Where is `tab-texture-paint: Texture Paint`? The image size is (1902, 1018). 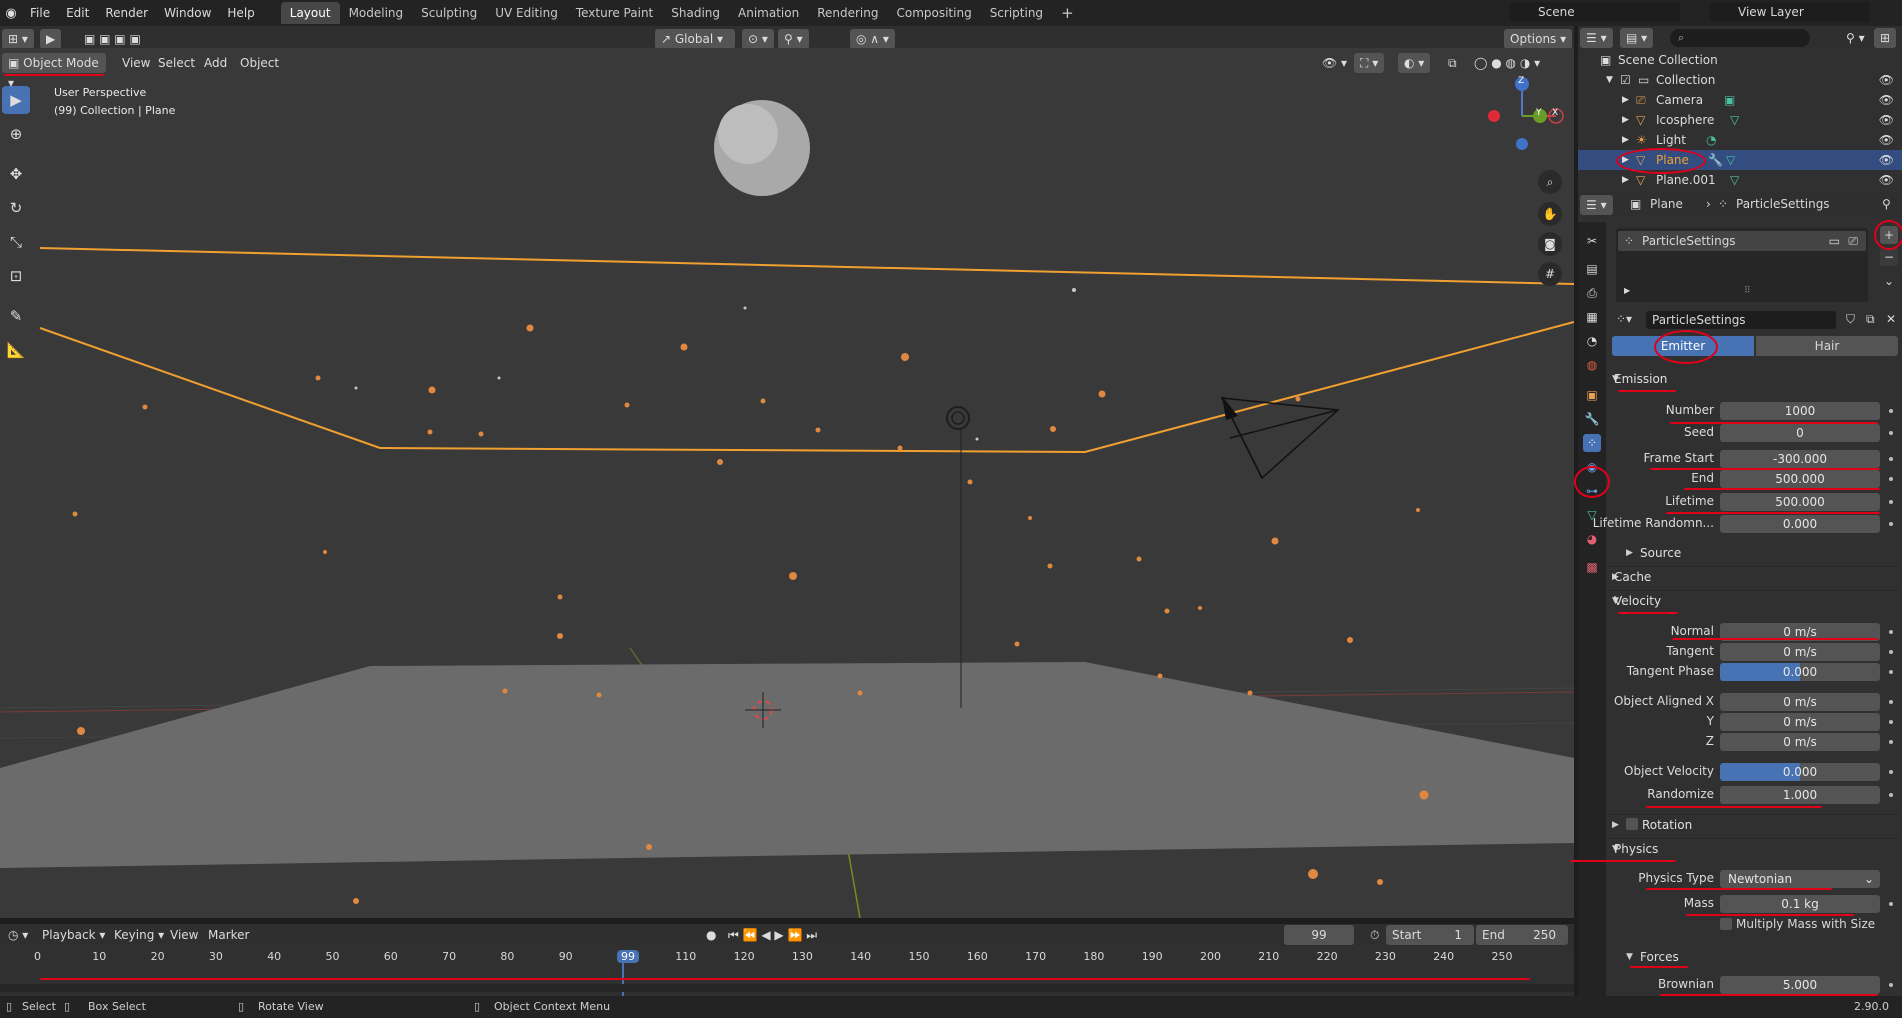
tab-texture-paint: Texture Paint is located at coordinates (614, 13).